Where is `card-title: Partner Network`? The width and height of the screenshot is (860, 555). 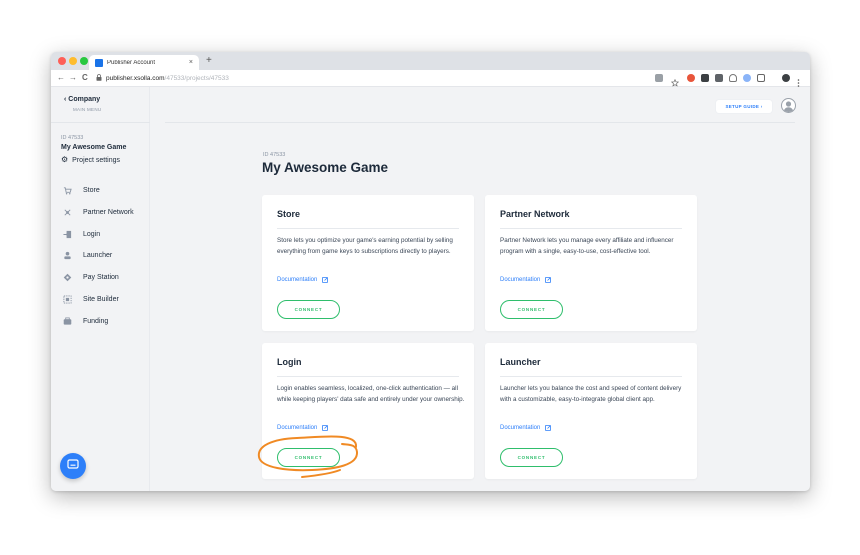 card-title: Partner Network is located at coordinates (535, 214).